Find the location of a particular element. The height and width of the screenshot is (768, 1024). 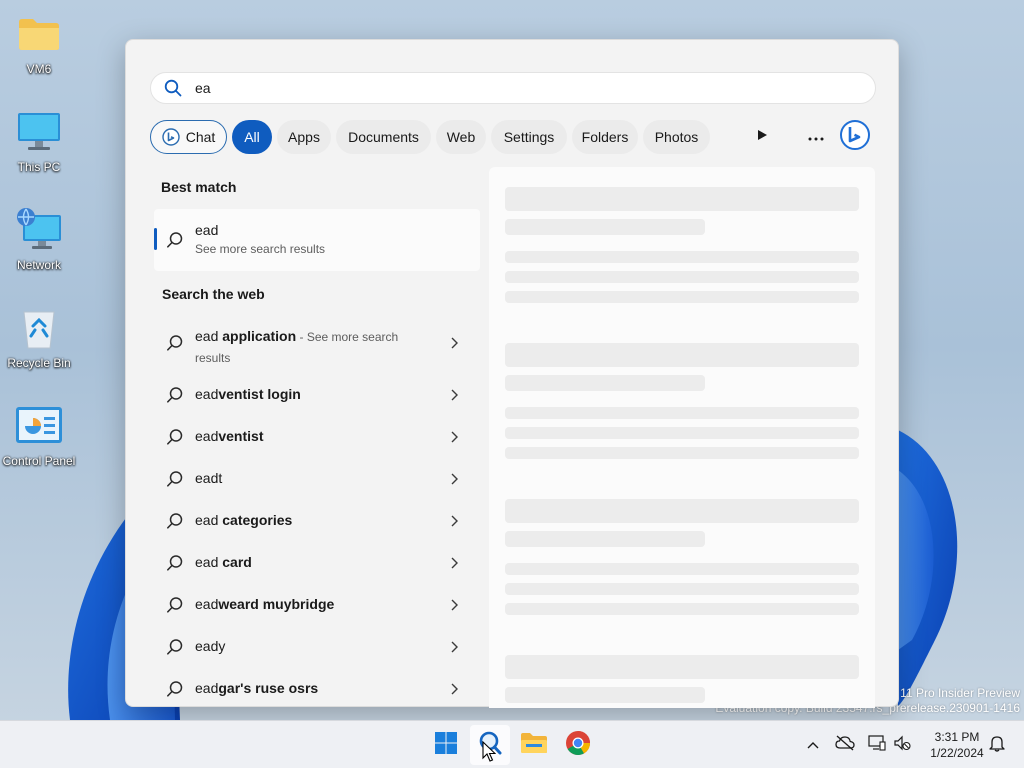

filter-photos-button: Photos is located at coordinates (676, 137).